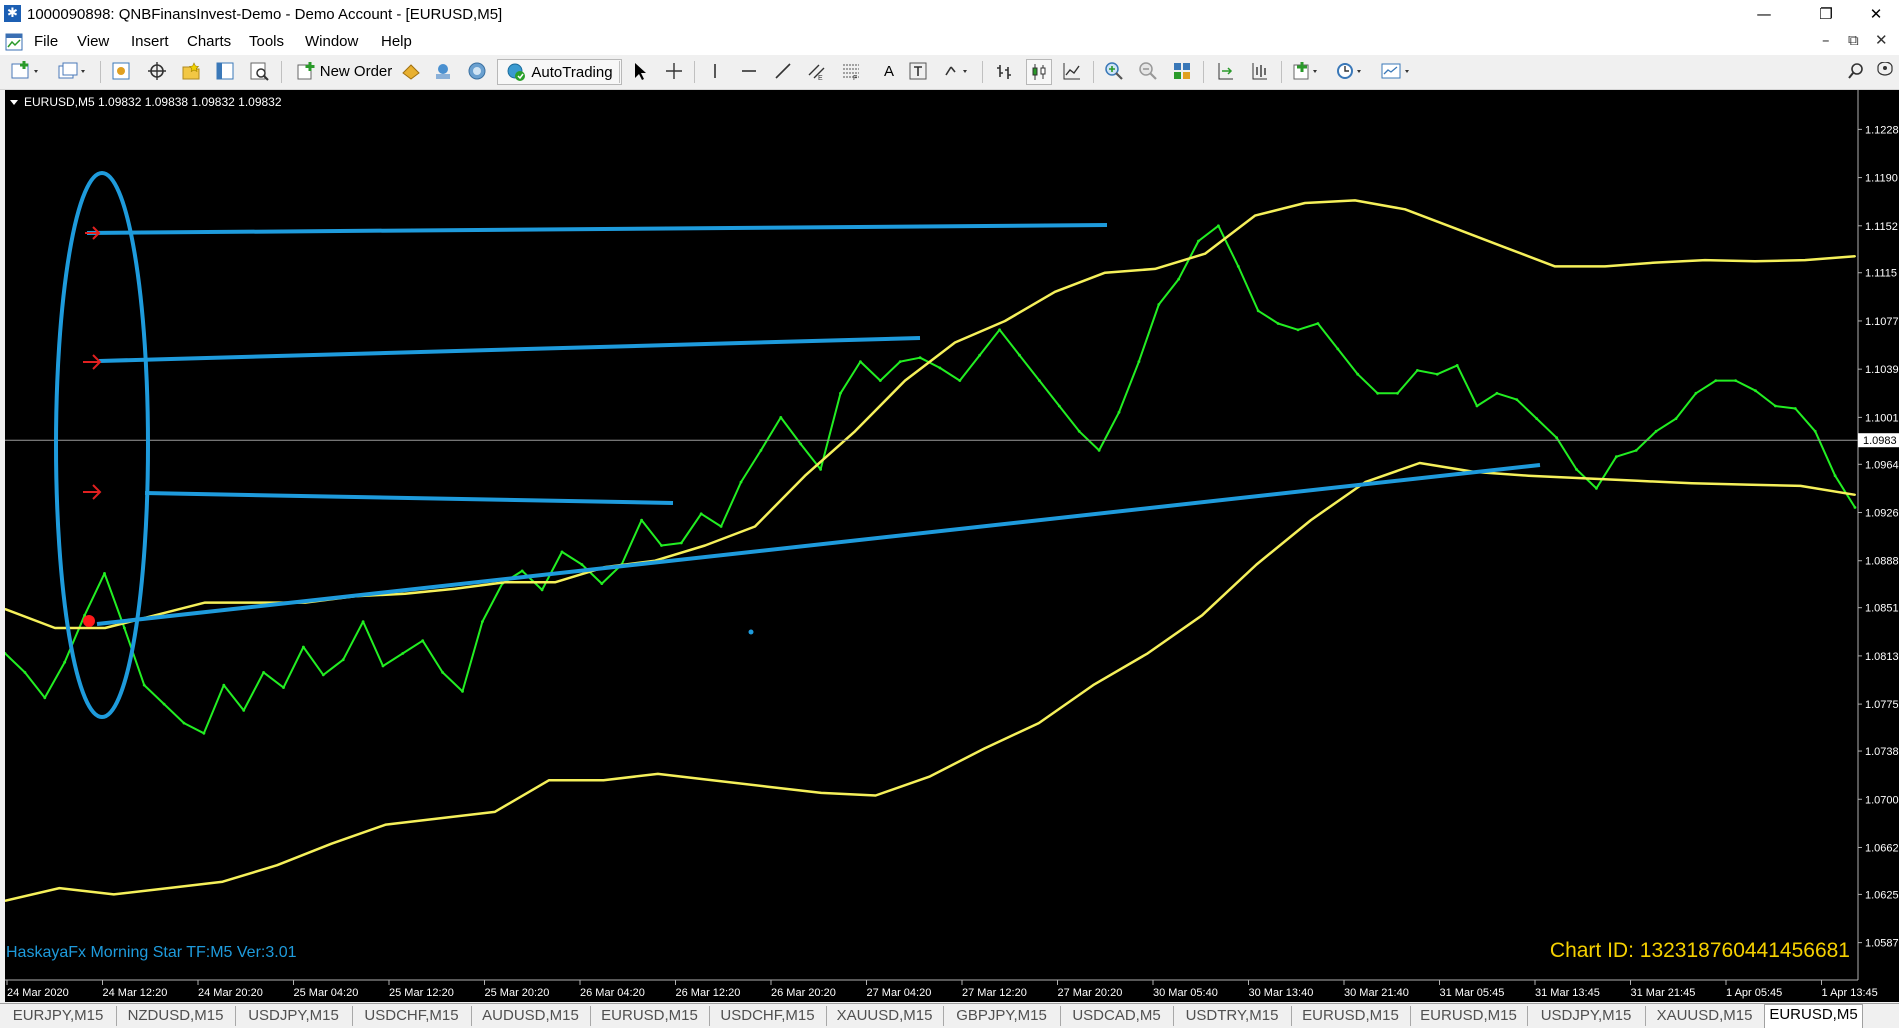 The width and height of the screenshot is (1899, 1028). Describe the element at coordinates (749, 71) in the screenshot. I see `horizontal-line-icon` at that location.